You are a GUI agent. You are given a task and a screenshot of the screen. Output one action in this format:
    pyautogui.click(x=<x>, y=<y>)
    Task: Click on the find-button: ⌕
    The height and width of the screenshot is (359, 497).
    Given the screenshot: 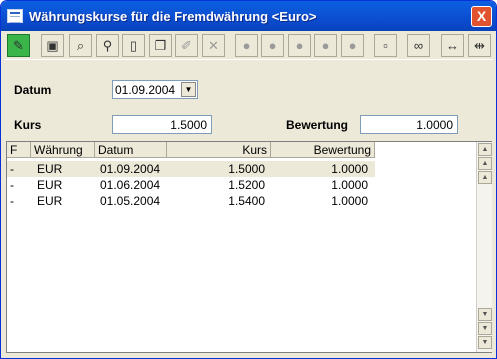 What is the action you would take?
    pyautogui.click(x=80, y=45)
    